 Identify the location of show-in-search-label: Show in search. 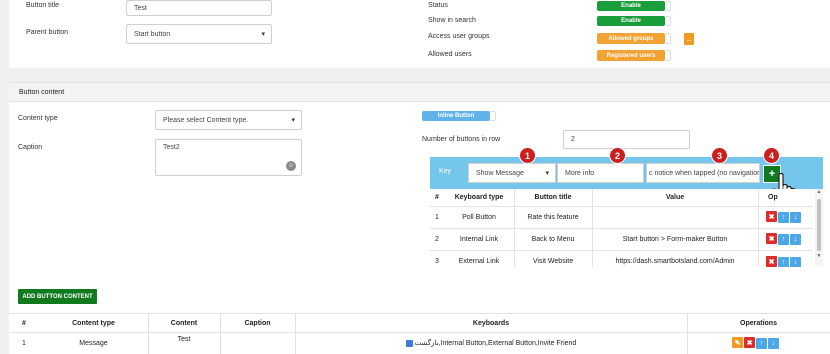
(452, 20).